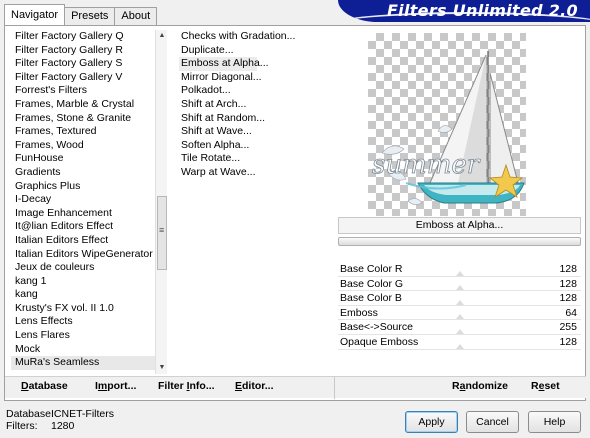 The height and width of the screenshot is (438, 590). Describe the element at coordinates (554, 422) in the screenshot. I see `help-button: Help` at that location.